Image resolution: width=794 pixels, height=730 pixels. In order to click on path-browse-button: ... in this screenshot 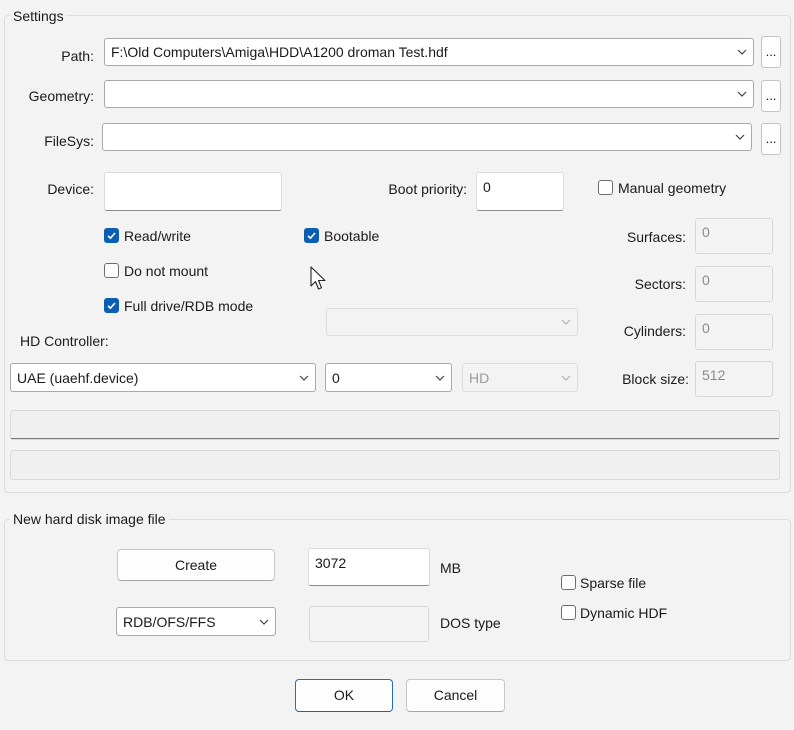, I will do `click(771, 52)`.